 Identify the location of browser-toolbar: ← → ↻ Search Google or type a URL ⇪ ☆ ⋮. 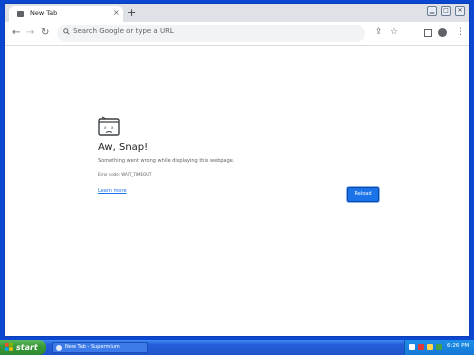
(237, 34).